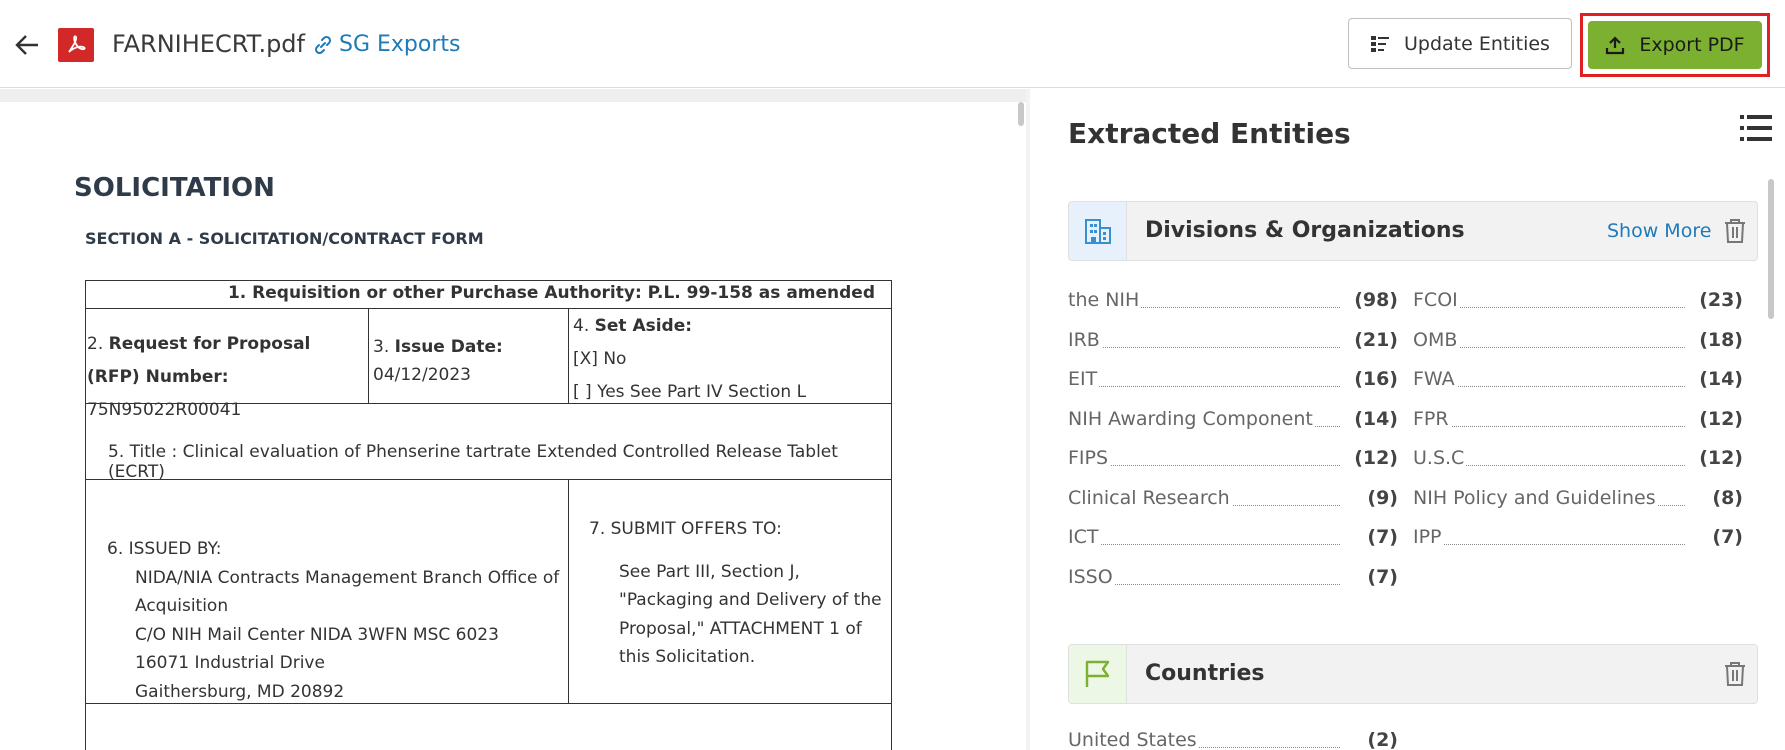 The image size is (1785, 750). What do you see at coordinates (1233, 301) in the screenshot?
I see `entity-item: the NIH (98)` at bounding box center [1233, 301].